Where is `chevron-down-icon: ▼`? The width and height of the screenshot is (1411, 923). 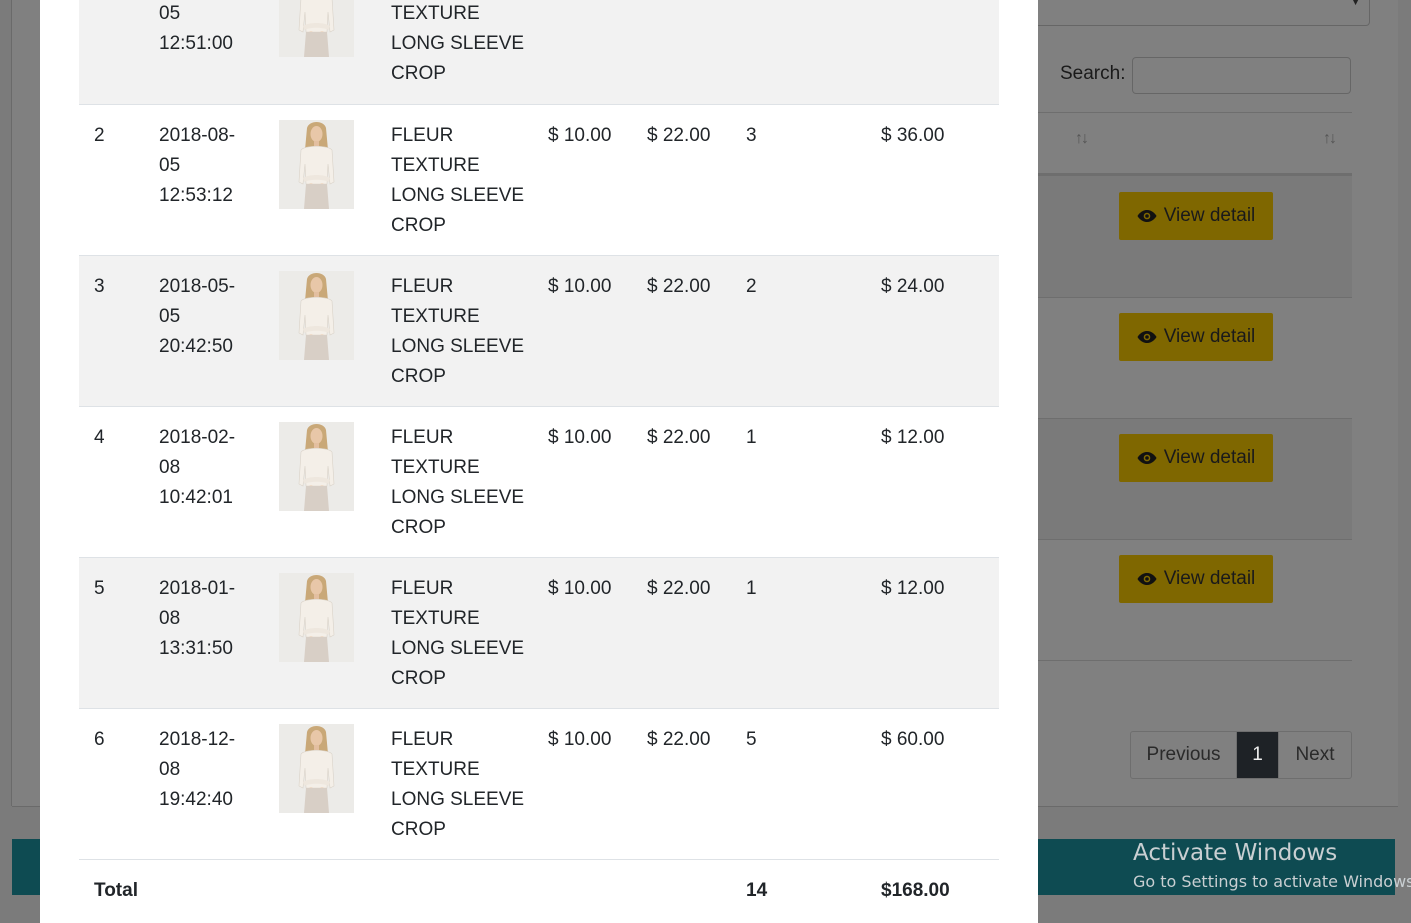 chevron-down-icon: ▼ is located at coordinates (1355, 4).